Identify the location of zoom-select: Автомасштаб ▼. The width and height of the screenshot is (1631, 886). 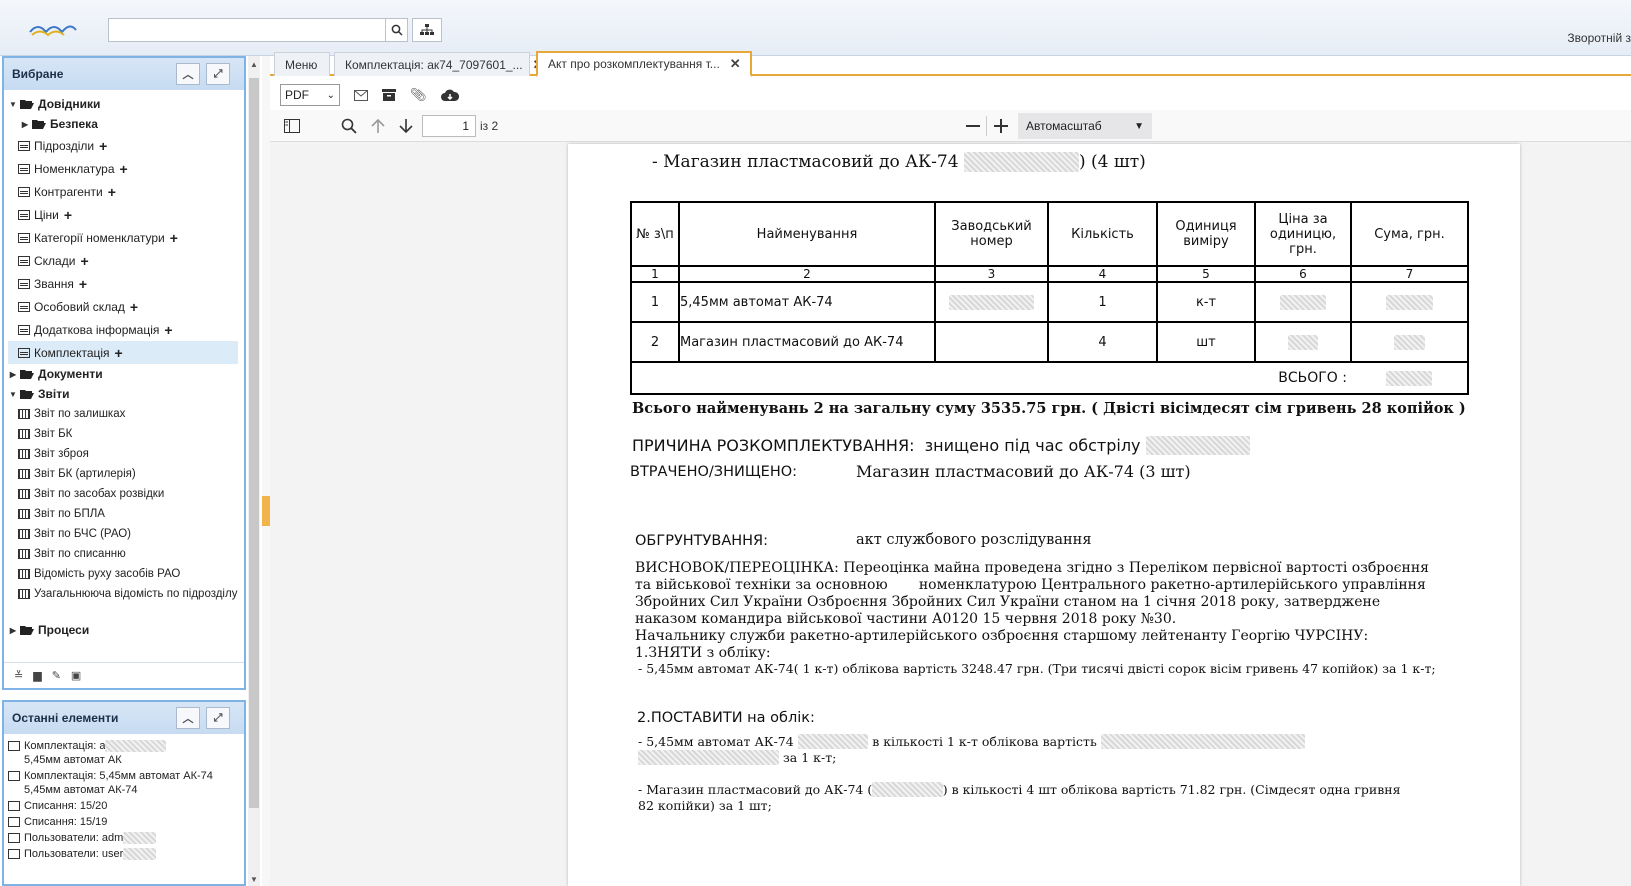
(1085, 126).